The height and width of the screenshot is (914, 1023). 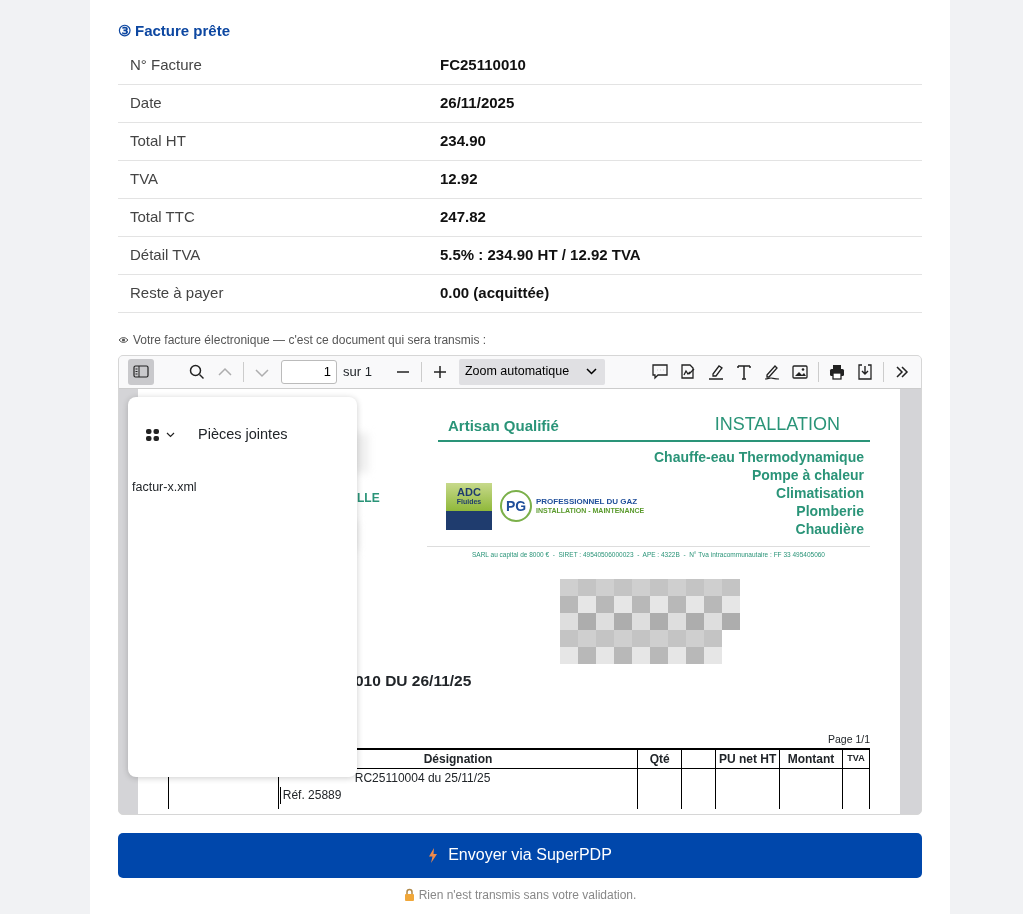 I want to click on detail-label: Détail TVA, so click(x=165, y=254).